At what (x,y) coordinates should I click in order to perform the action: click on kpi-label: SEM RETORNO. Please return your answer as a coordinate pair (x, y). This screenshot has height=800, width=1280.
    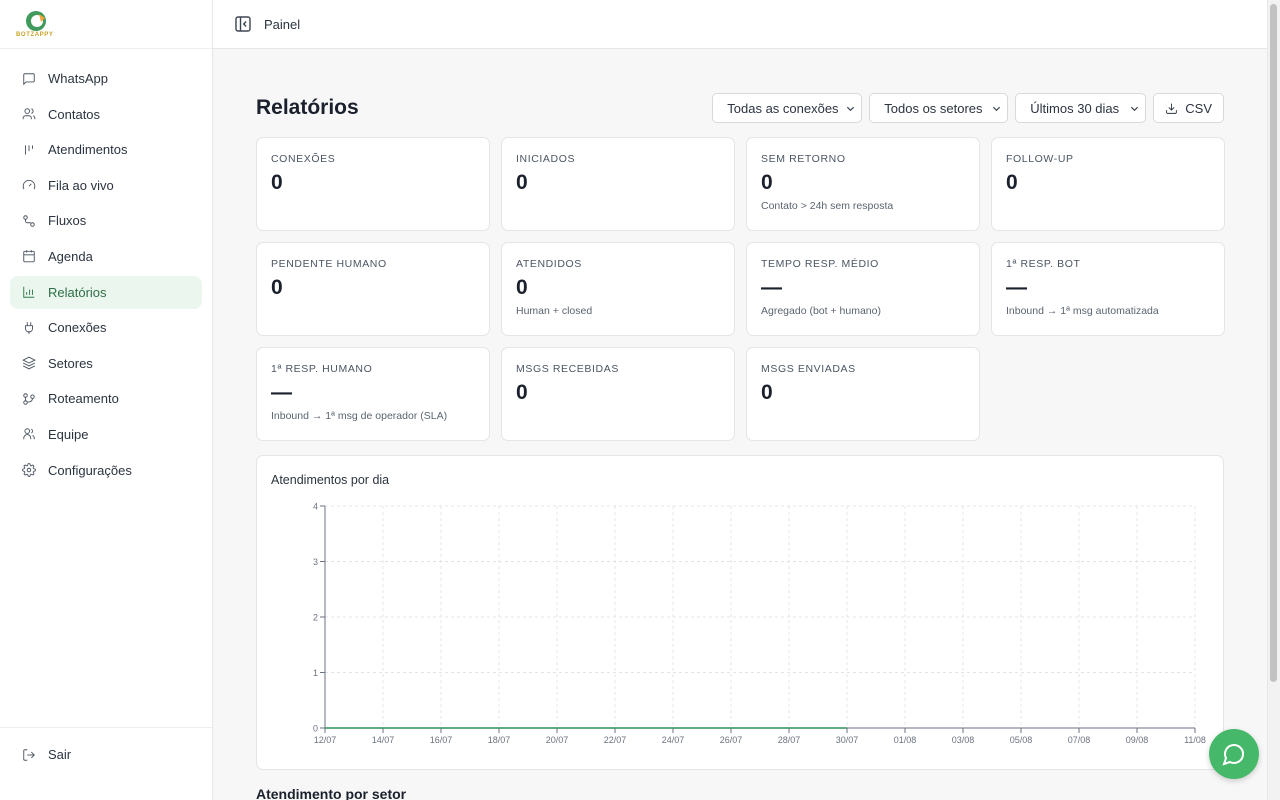
    Looking at the image, I should click on (803, 159).